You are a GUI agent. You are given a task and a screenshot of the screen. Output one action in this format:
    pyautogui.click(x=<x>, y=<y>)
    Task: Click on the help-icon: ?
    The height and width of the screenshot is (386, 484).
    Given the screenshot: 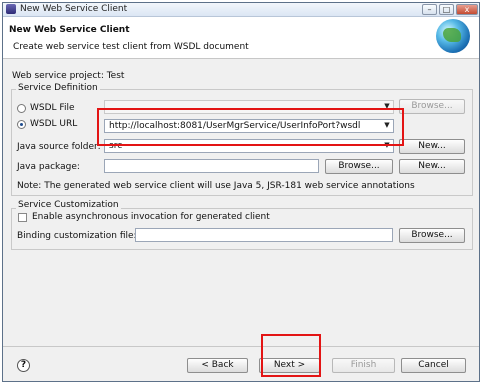 What is the action you would take?
    pyautogui.click(x=23, y=365)
    